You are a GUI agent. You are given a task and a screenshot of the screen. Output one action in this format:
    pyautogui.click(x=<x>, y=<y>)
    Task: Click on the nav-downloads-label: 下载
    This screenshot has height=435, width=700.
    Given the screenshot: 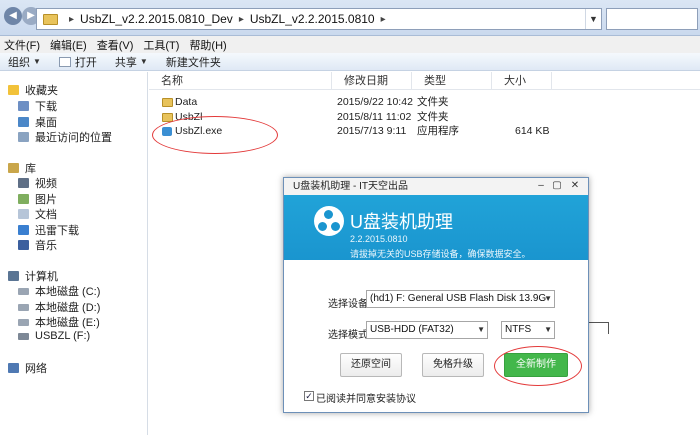 What is the action you would take?
    pyautogui.click(x=46, y=107)
    